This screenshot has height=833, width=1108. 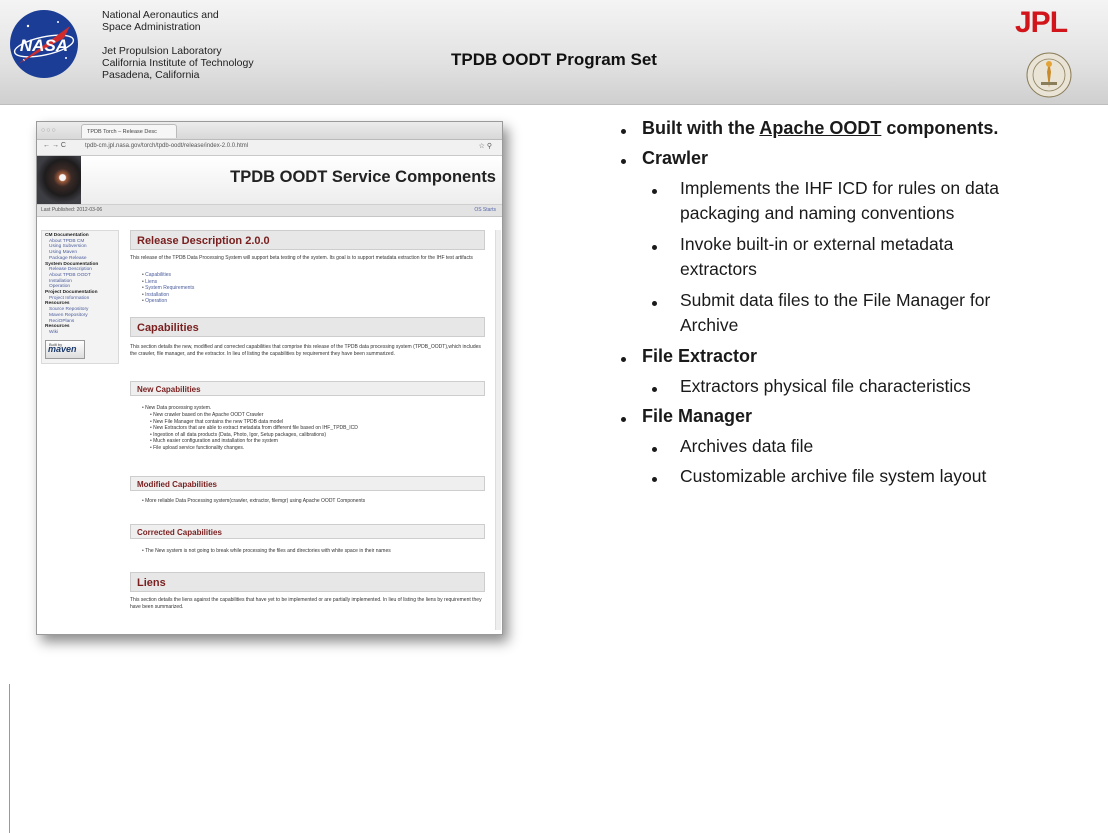 I want to click on sidebar-link: Wiki, so click(x=80, y=333).